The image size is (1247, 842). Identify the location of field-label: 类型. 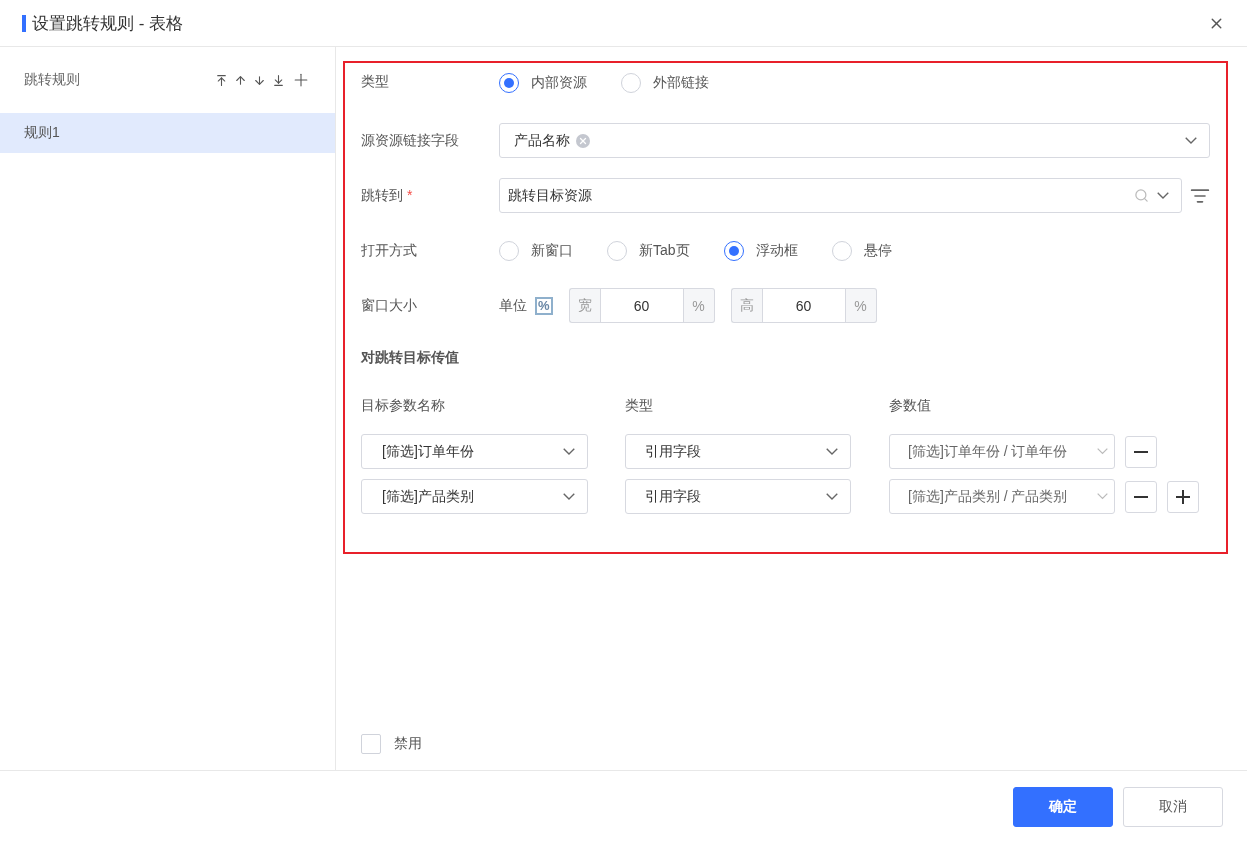
(375, 82).